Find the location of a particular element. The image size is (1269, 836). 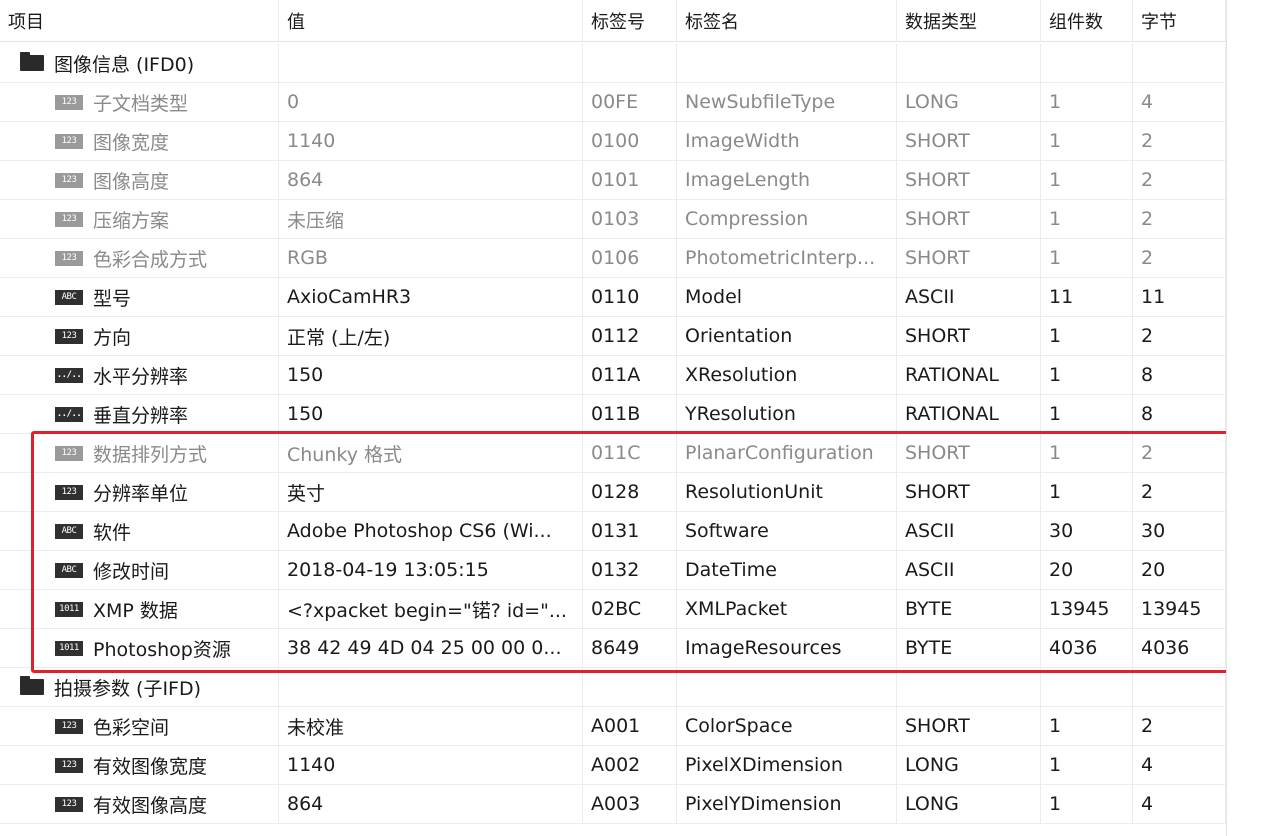

group-row: 拍摄参数 (子IFD) is located at coordinates (613, 687).